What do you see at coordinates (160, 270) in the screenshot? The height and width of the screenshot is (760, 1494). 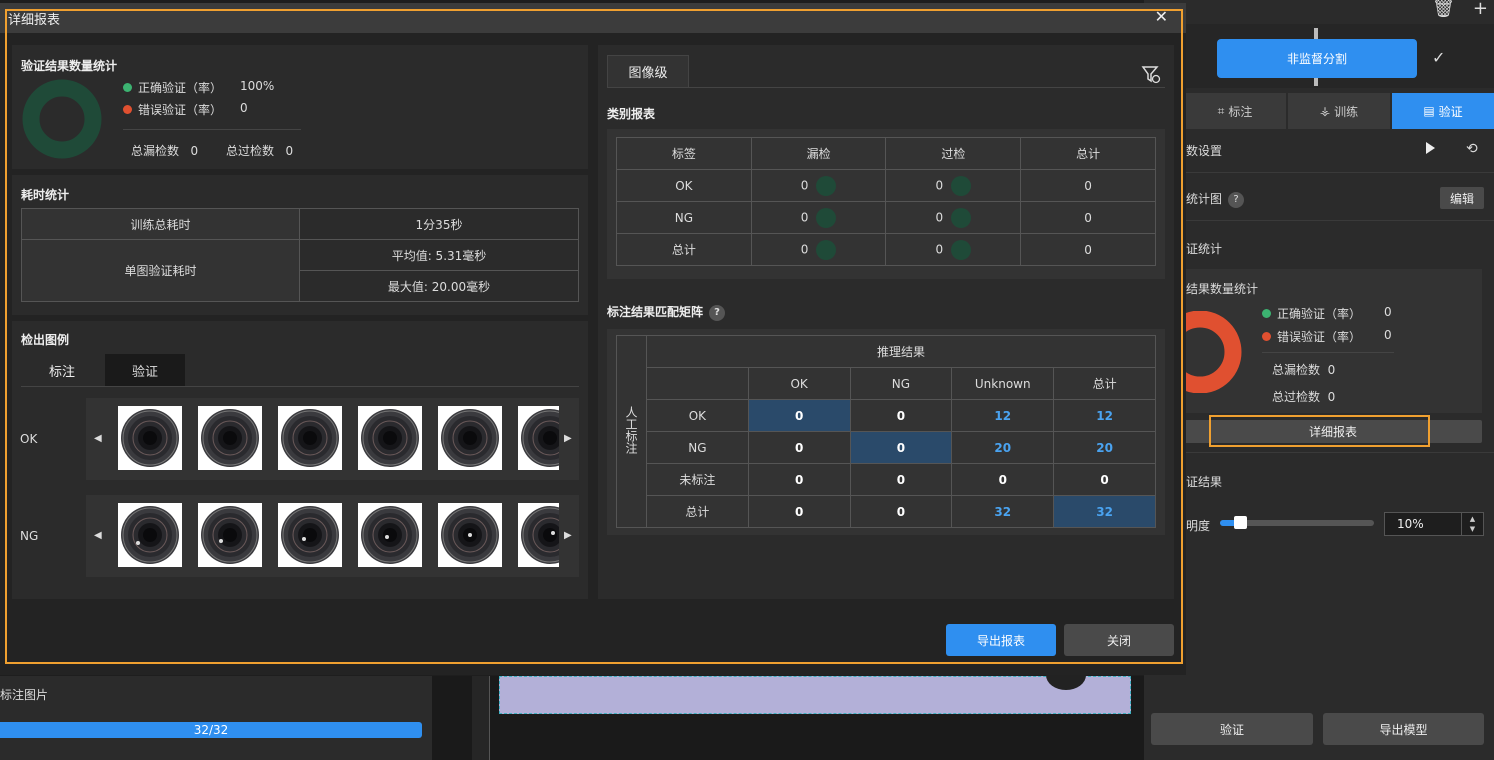 I see `single-image-label: 单图验证耗时` at bounding box center [160, 270].